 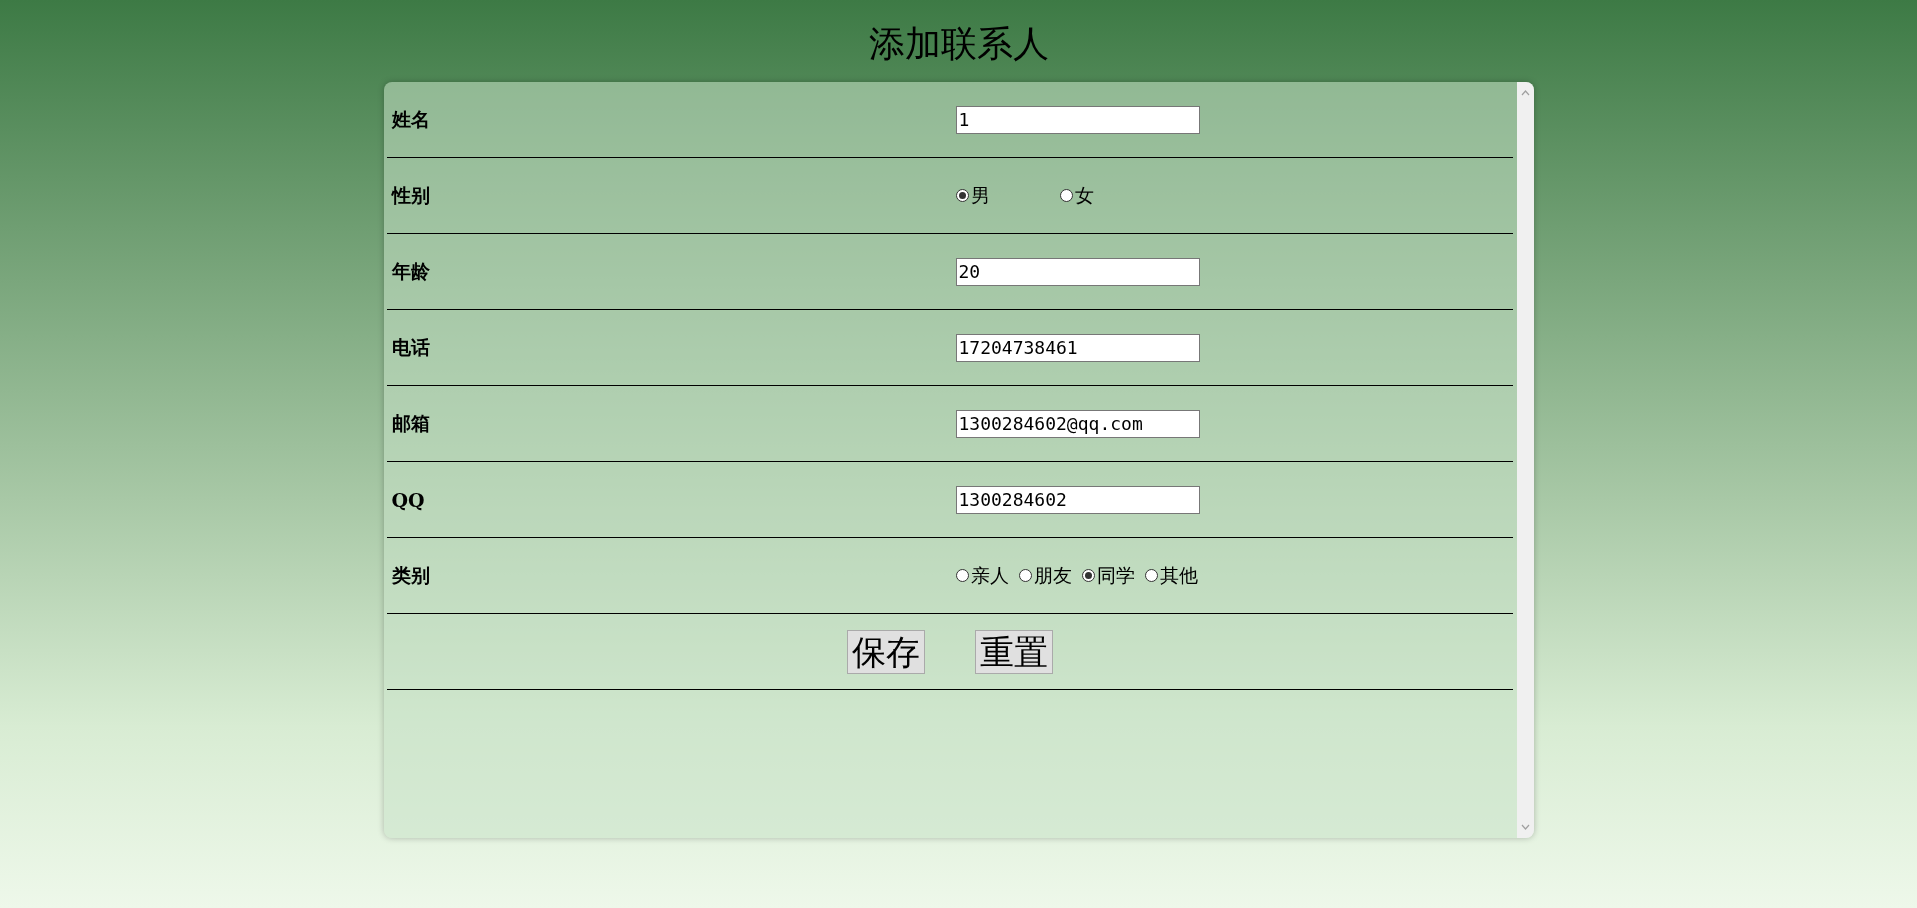 What do you see at coordinates (1077, 423) in the screenshot?
I see `input-field: 1300284602@qq.com` at bounding box center [1077, 423].